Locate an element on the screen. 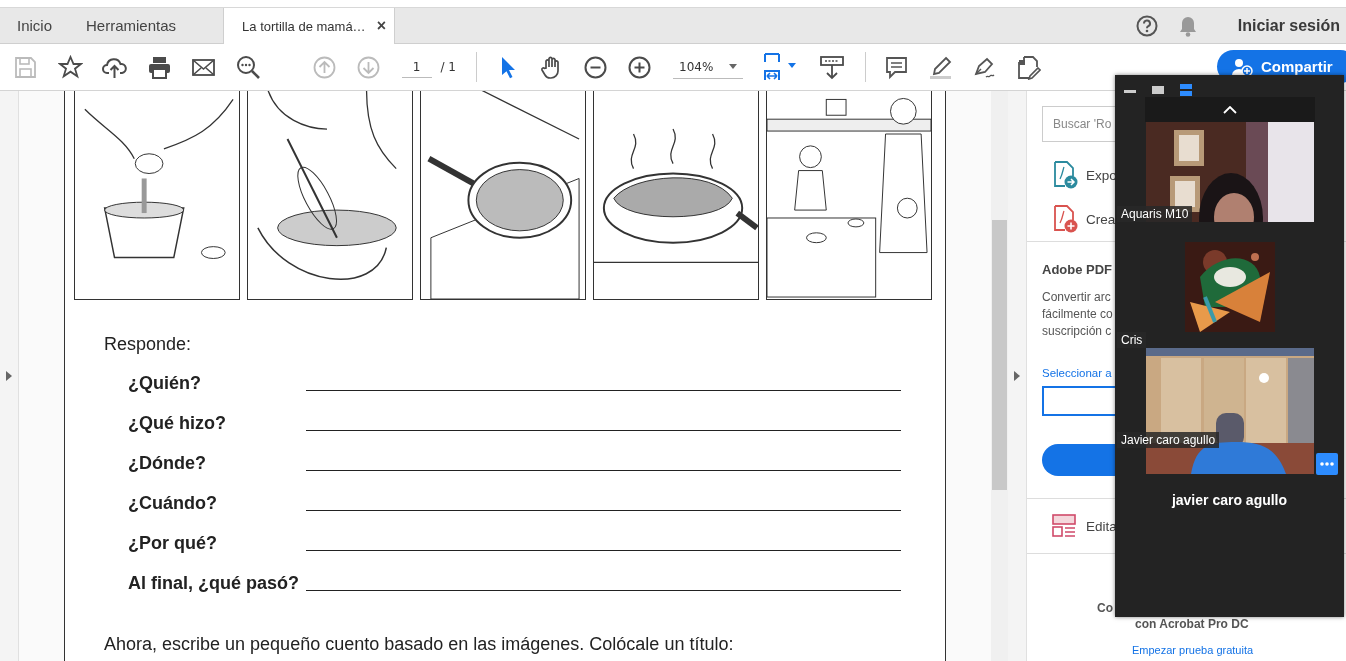 This screenshot has height=661, width=1346. star-icon is located at coordinates (70, 67).